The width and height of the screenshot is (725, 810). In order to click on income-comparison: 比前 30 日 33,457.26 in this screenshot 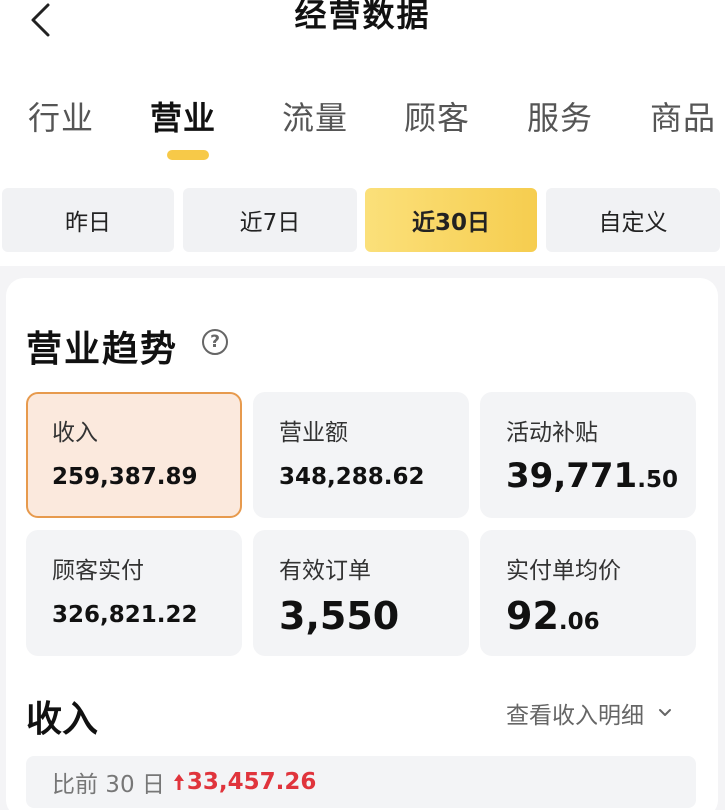, I will do `click(361, 782)`.